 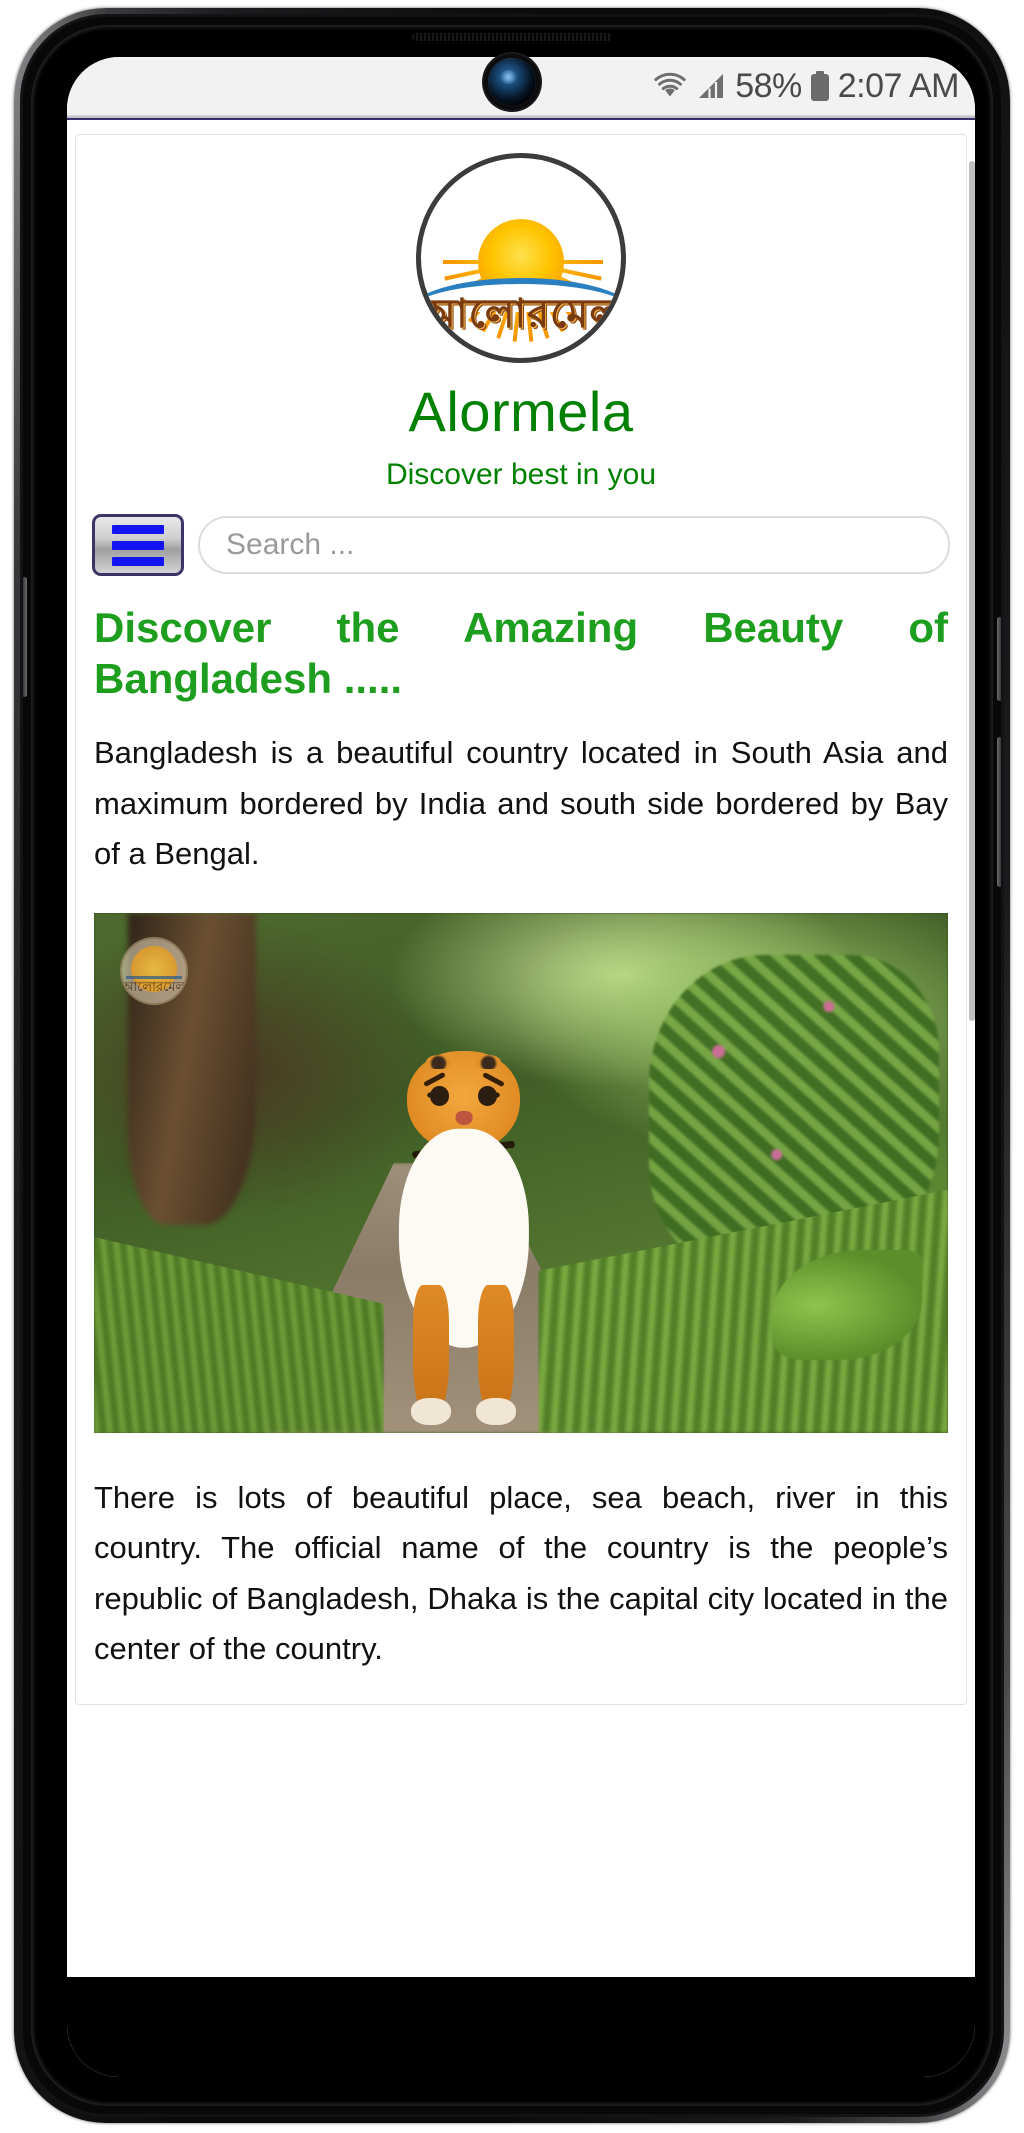 I want to click on power-button, so click(x=999, y=659).